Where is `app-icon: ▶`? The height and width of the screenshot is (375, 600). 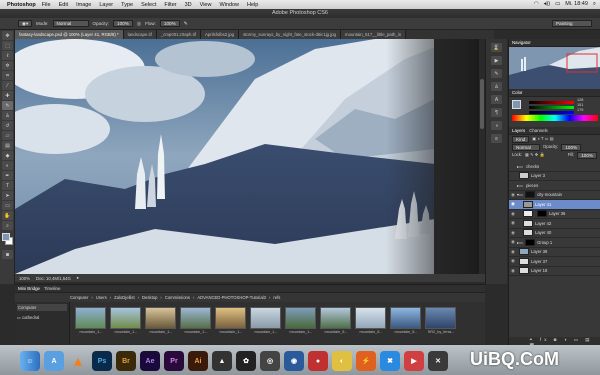
app-icon: ▶ is located at coordinates (414, 361).